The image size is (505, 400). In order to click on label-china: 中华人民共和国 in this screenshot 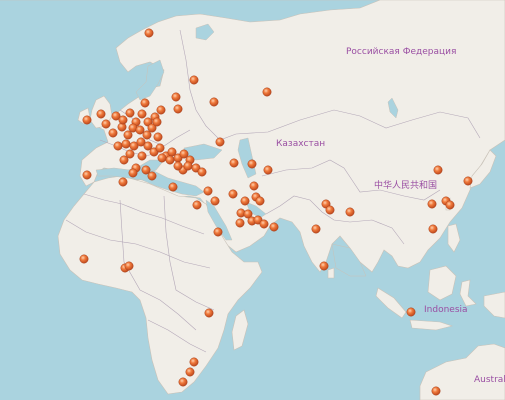, I will do `click(405, 185)`.